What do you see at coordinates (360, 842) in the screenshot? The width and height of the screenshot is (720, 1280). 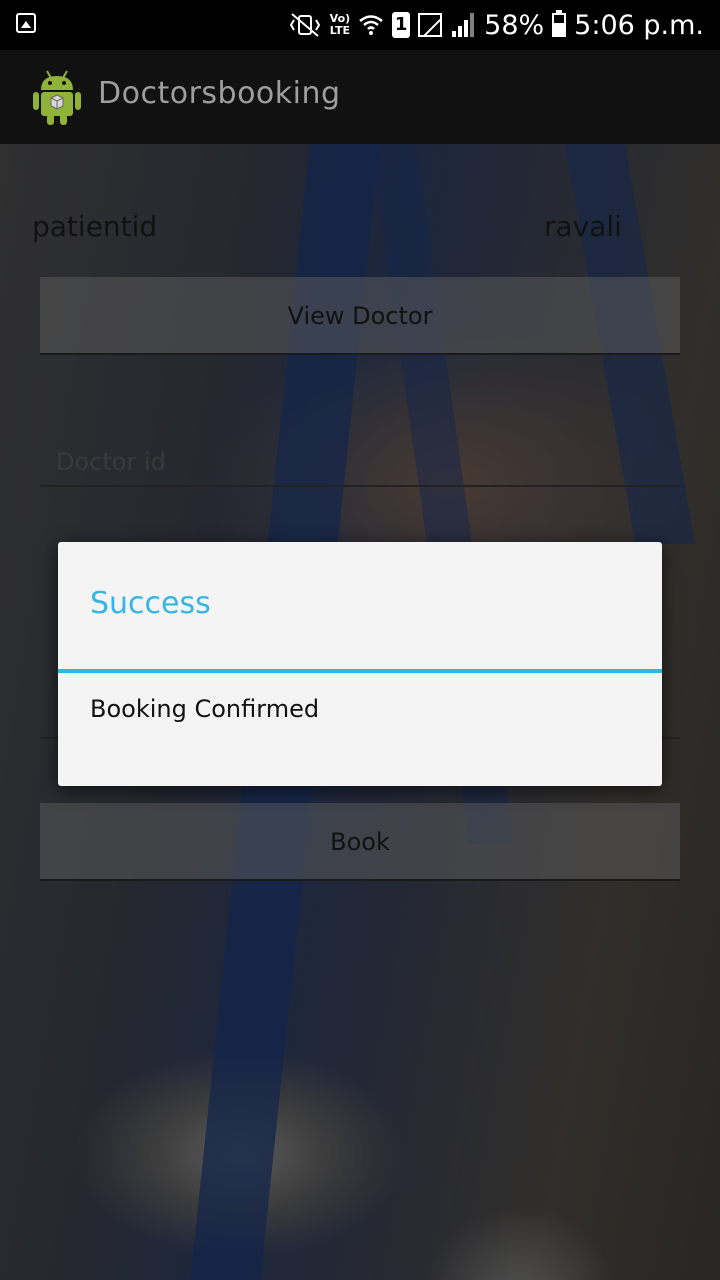 I see `book-button: Book` at bounding box center [360, 842].